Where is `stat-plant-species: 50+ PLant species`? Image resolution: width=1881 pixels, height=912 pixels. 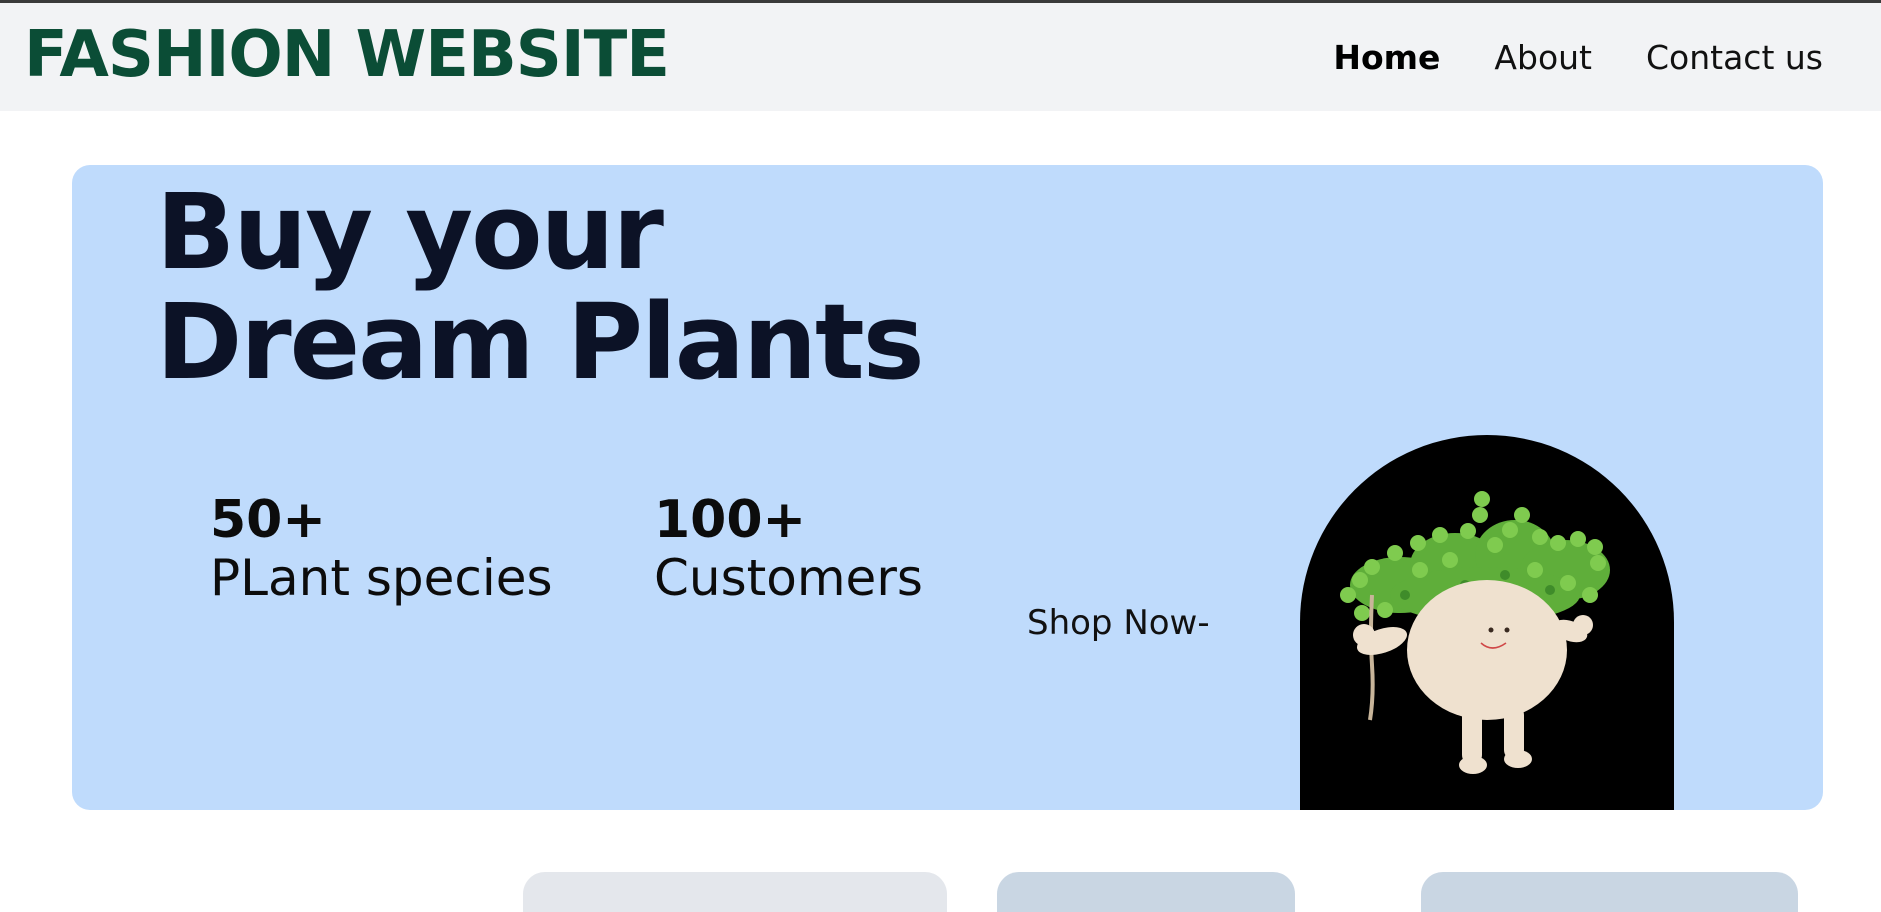
stat-plant-species: 50+ PLant species is located at coordinates (381, 549).